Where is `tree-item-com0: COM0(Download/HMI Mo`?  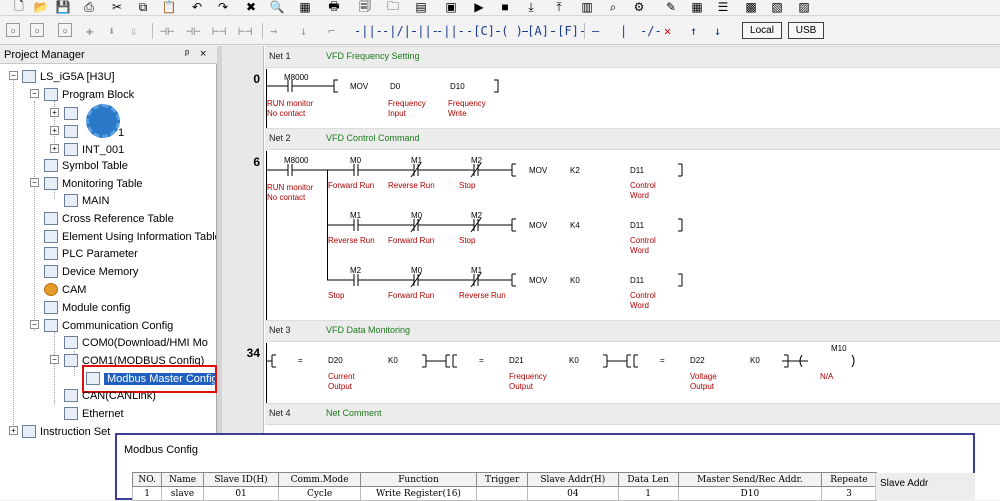
tree-item-com0: COM0(Download/HMI Mo is located at coordinates (140, 342).